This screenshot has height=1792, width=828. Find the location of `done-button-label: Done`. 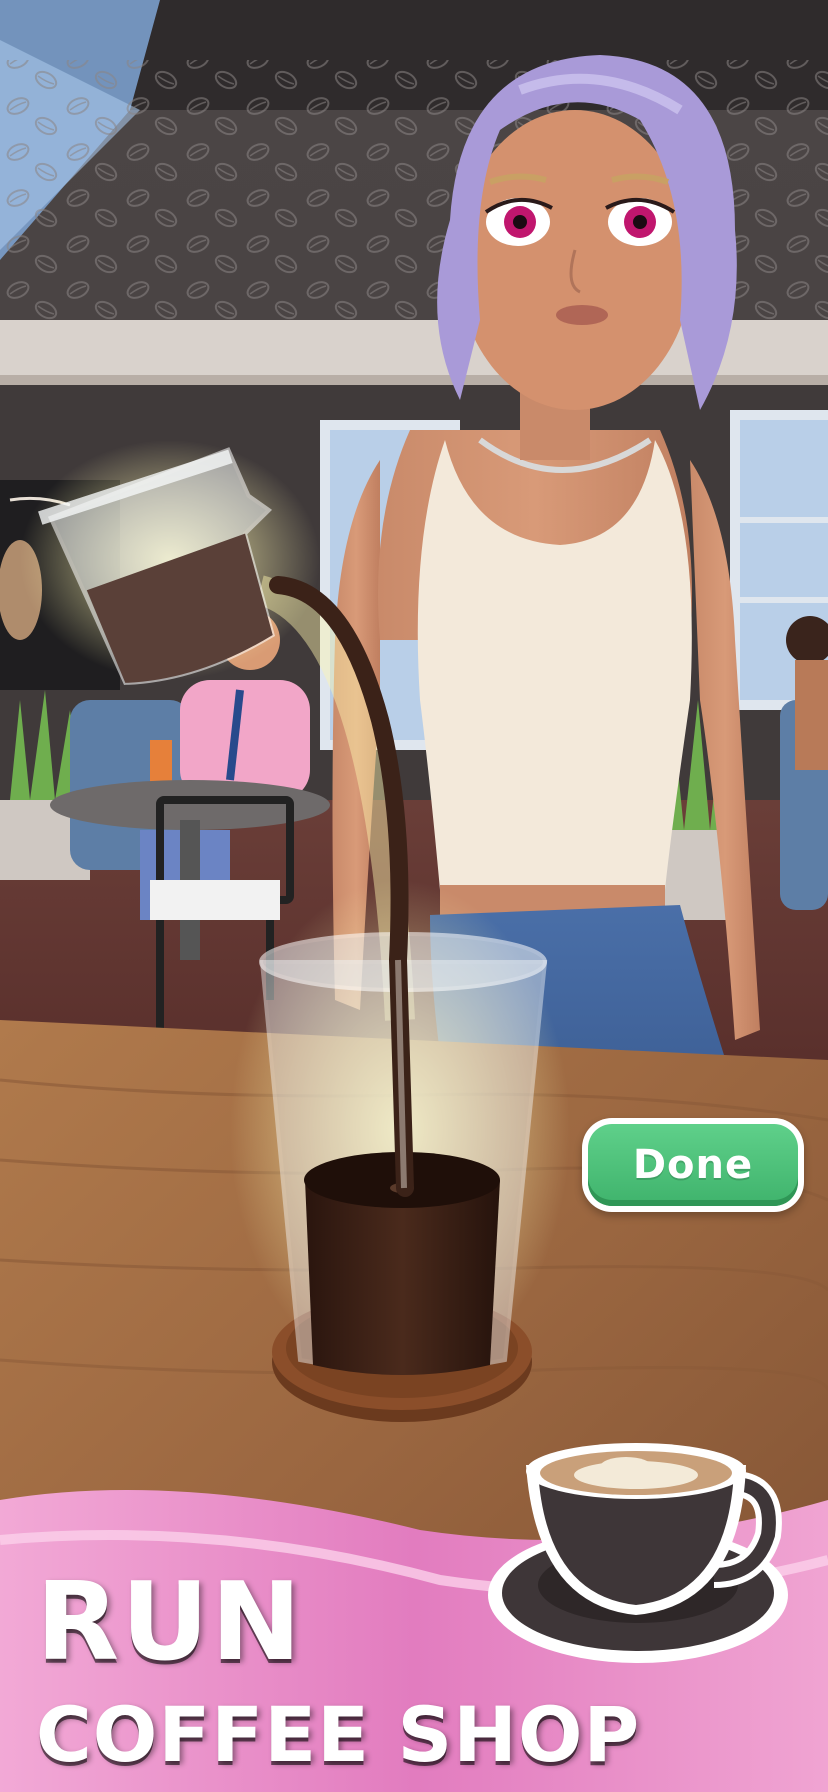

done-button-label: Done is located at coordinates (693, 1165).